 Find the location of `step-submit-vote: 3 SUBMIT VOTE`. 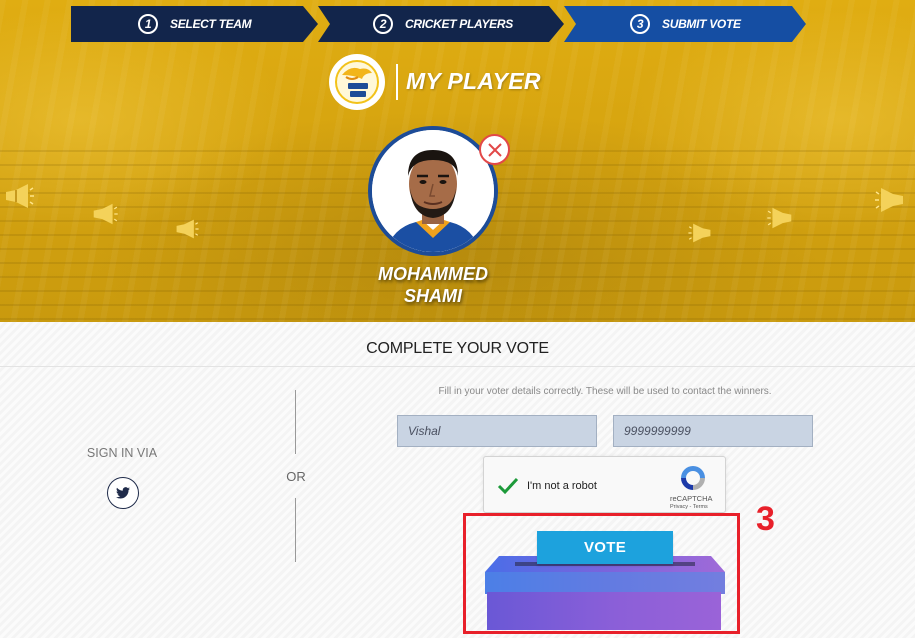

step-submit-vote: 3 SUBMIT VOTE is located at coordinates (685, 24).